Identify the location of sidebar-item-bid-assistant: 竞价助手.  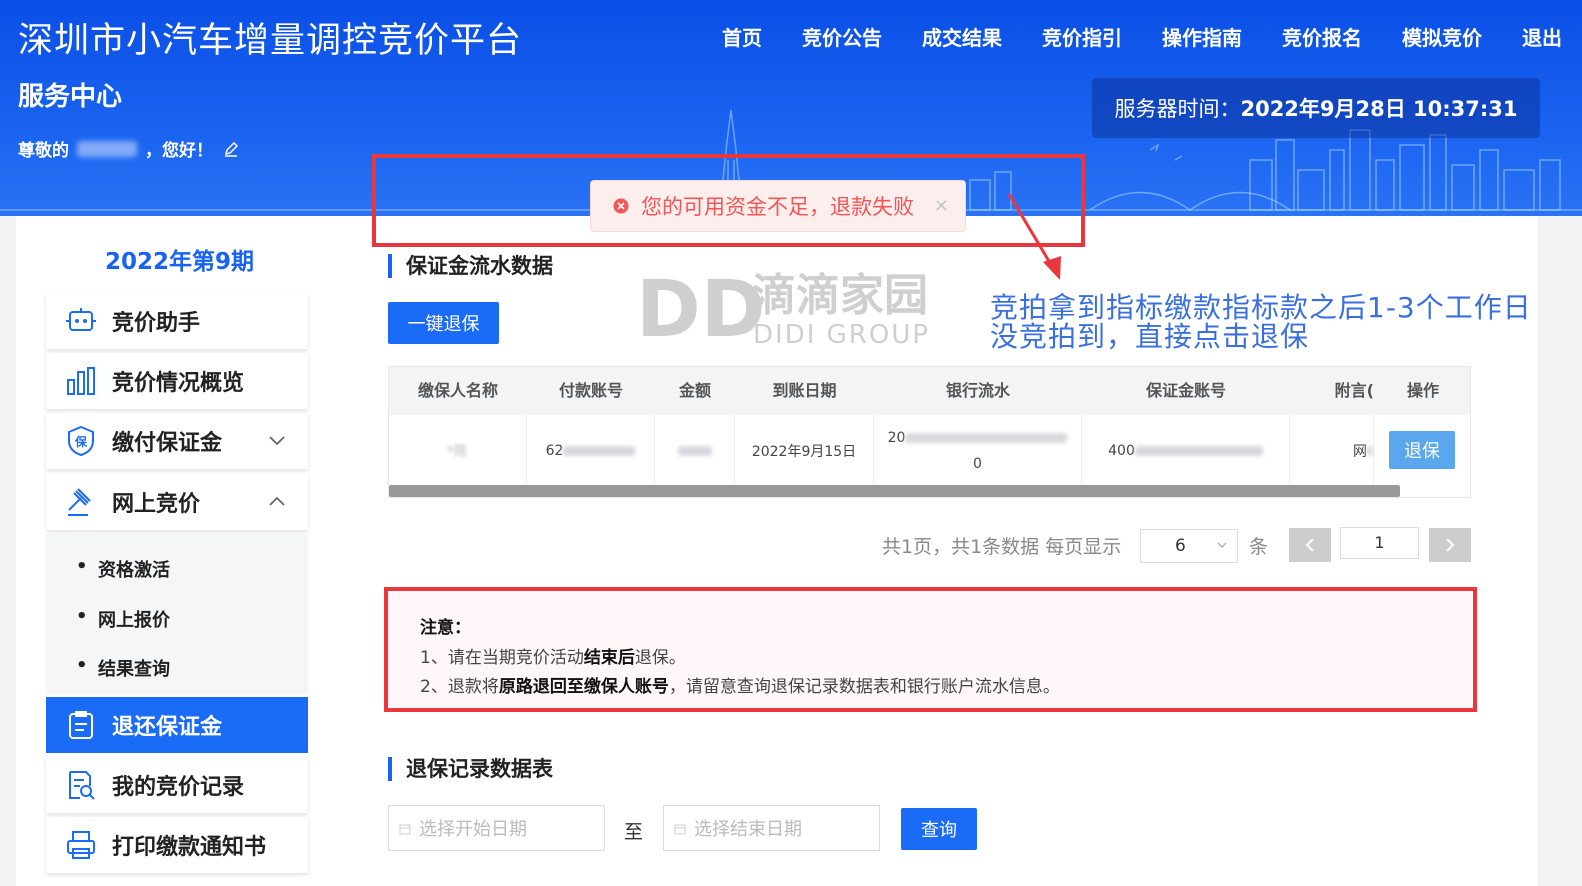
(177, 321).